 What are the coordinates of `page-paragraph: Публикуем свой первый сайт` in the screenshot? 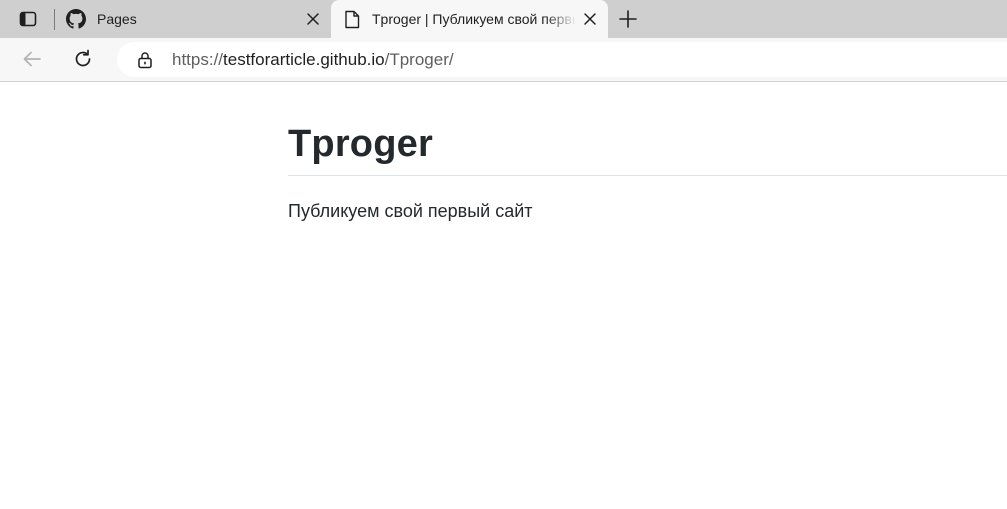 It's located at (410, 211).